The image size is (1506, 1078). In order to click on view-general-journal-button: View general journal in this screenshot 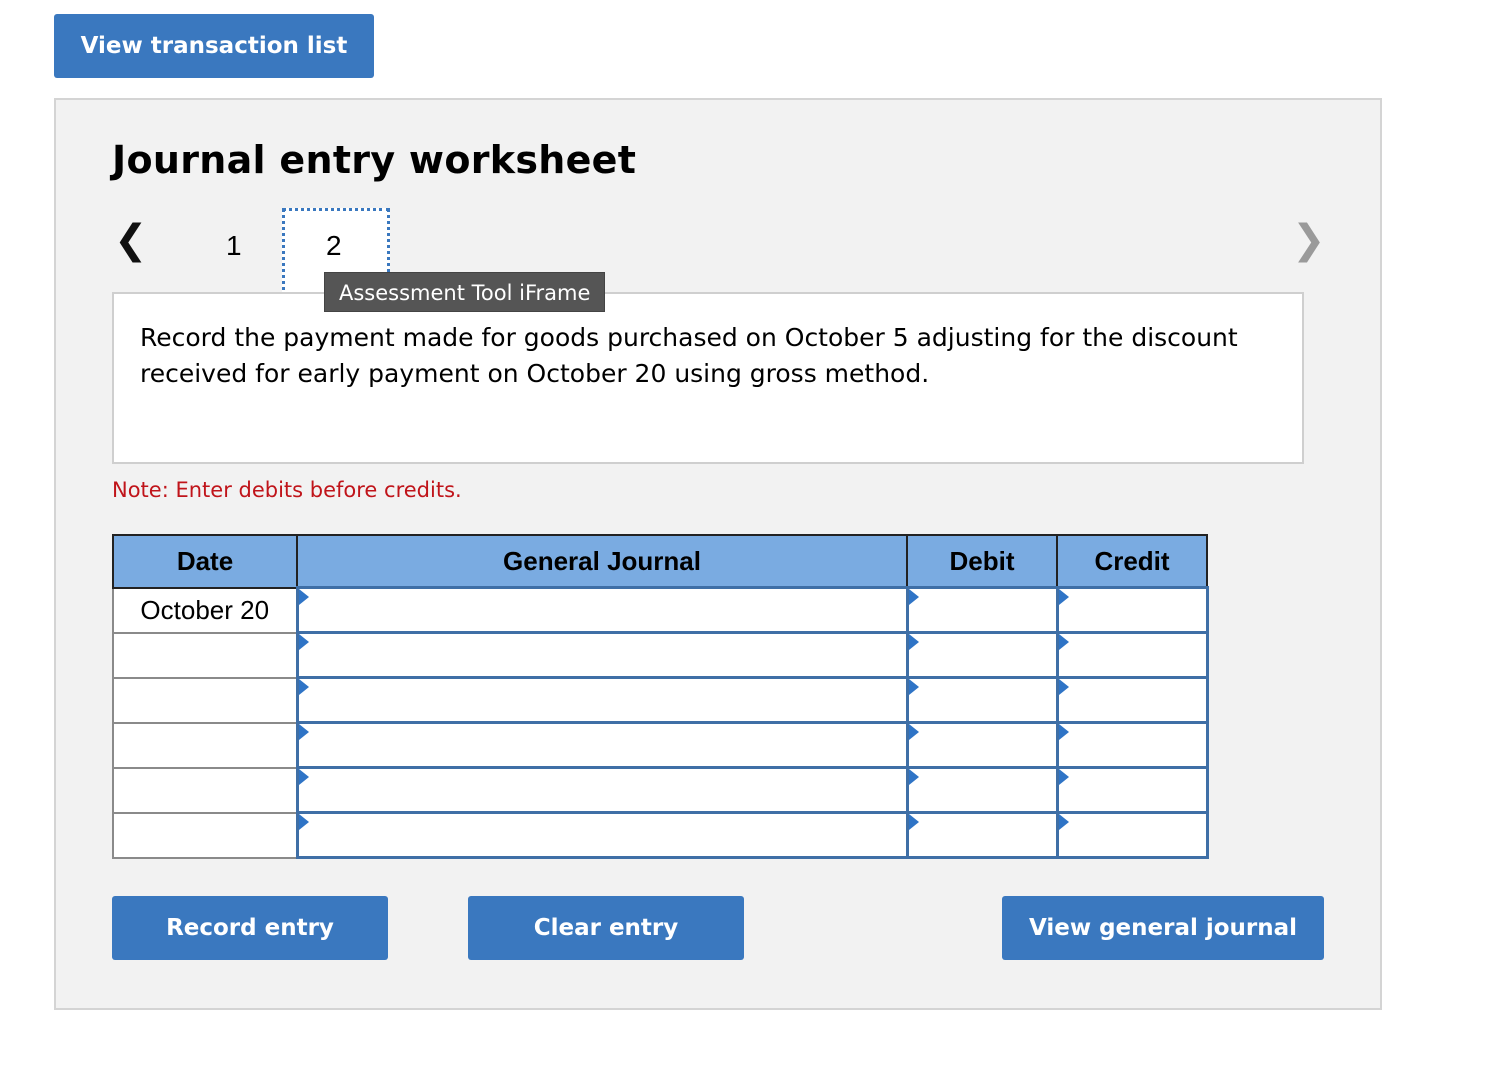, I will do `click(1163, 928)`.